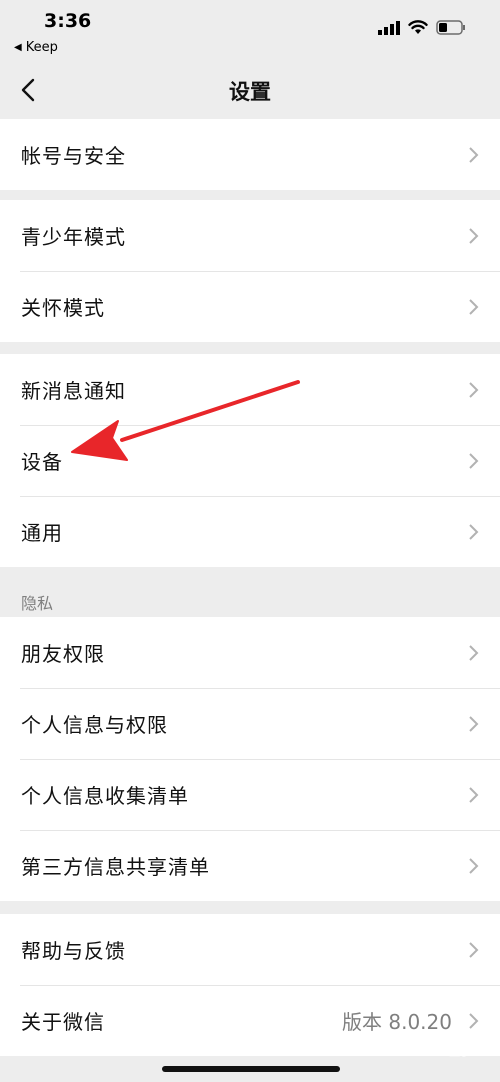  Describe the element at coordinates (250, 865) in the screenshot. I see `settings-item-third-party-sharing: 第三方信息共享清单` at that location.